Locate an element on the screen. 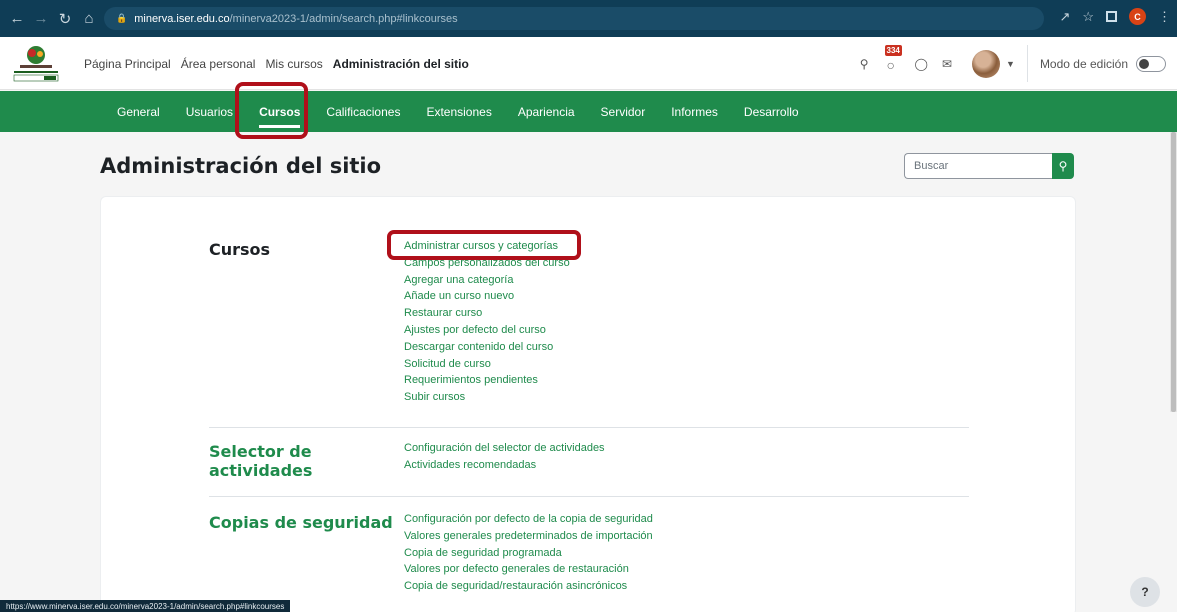 The image size is (1177, 612). chevron-down-icon: ▼ is located at coordinates (1010, 64).